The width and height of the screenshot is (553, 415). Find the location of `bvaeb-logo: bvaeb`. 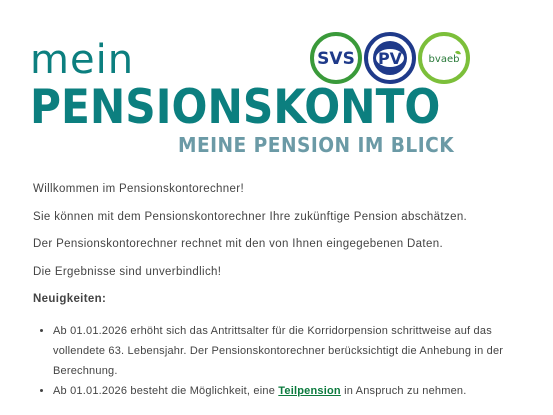

bvaeb-logo: bvaeb is located at coordinates (444, 58).